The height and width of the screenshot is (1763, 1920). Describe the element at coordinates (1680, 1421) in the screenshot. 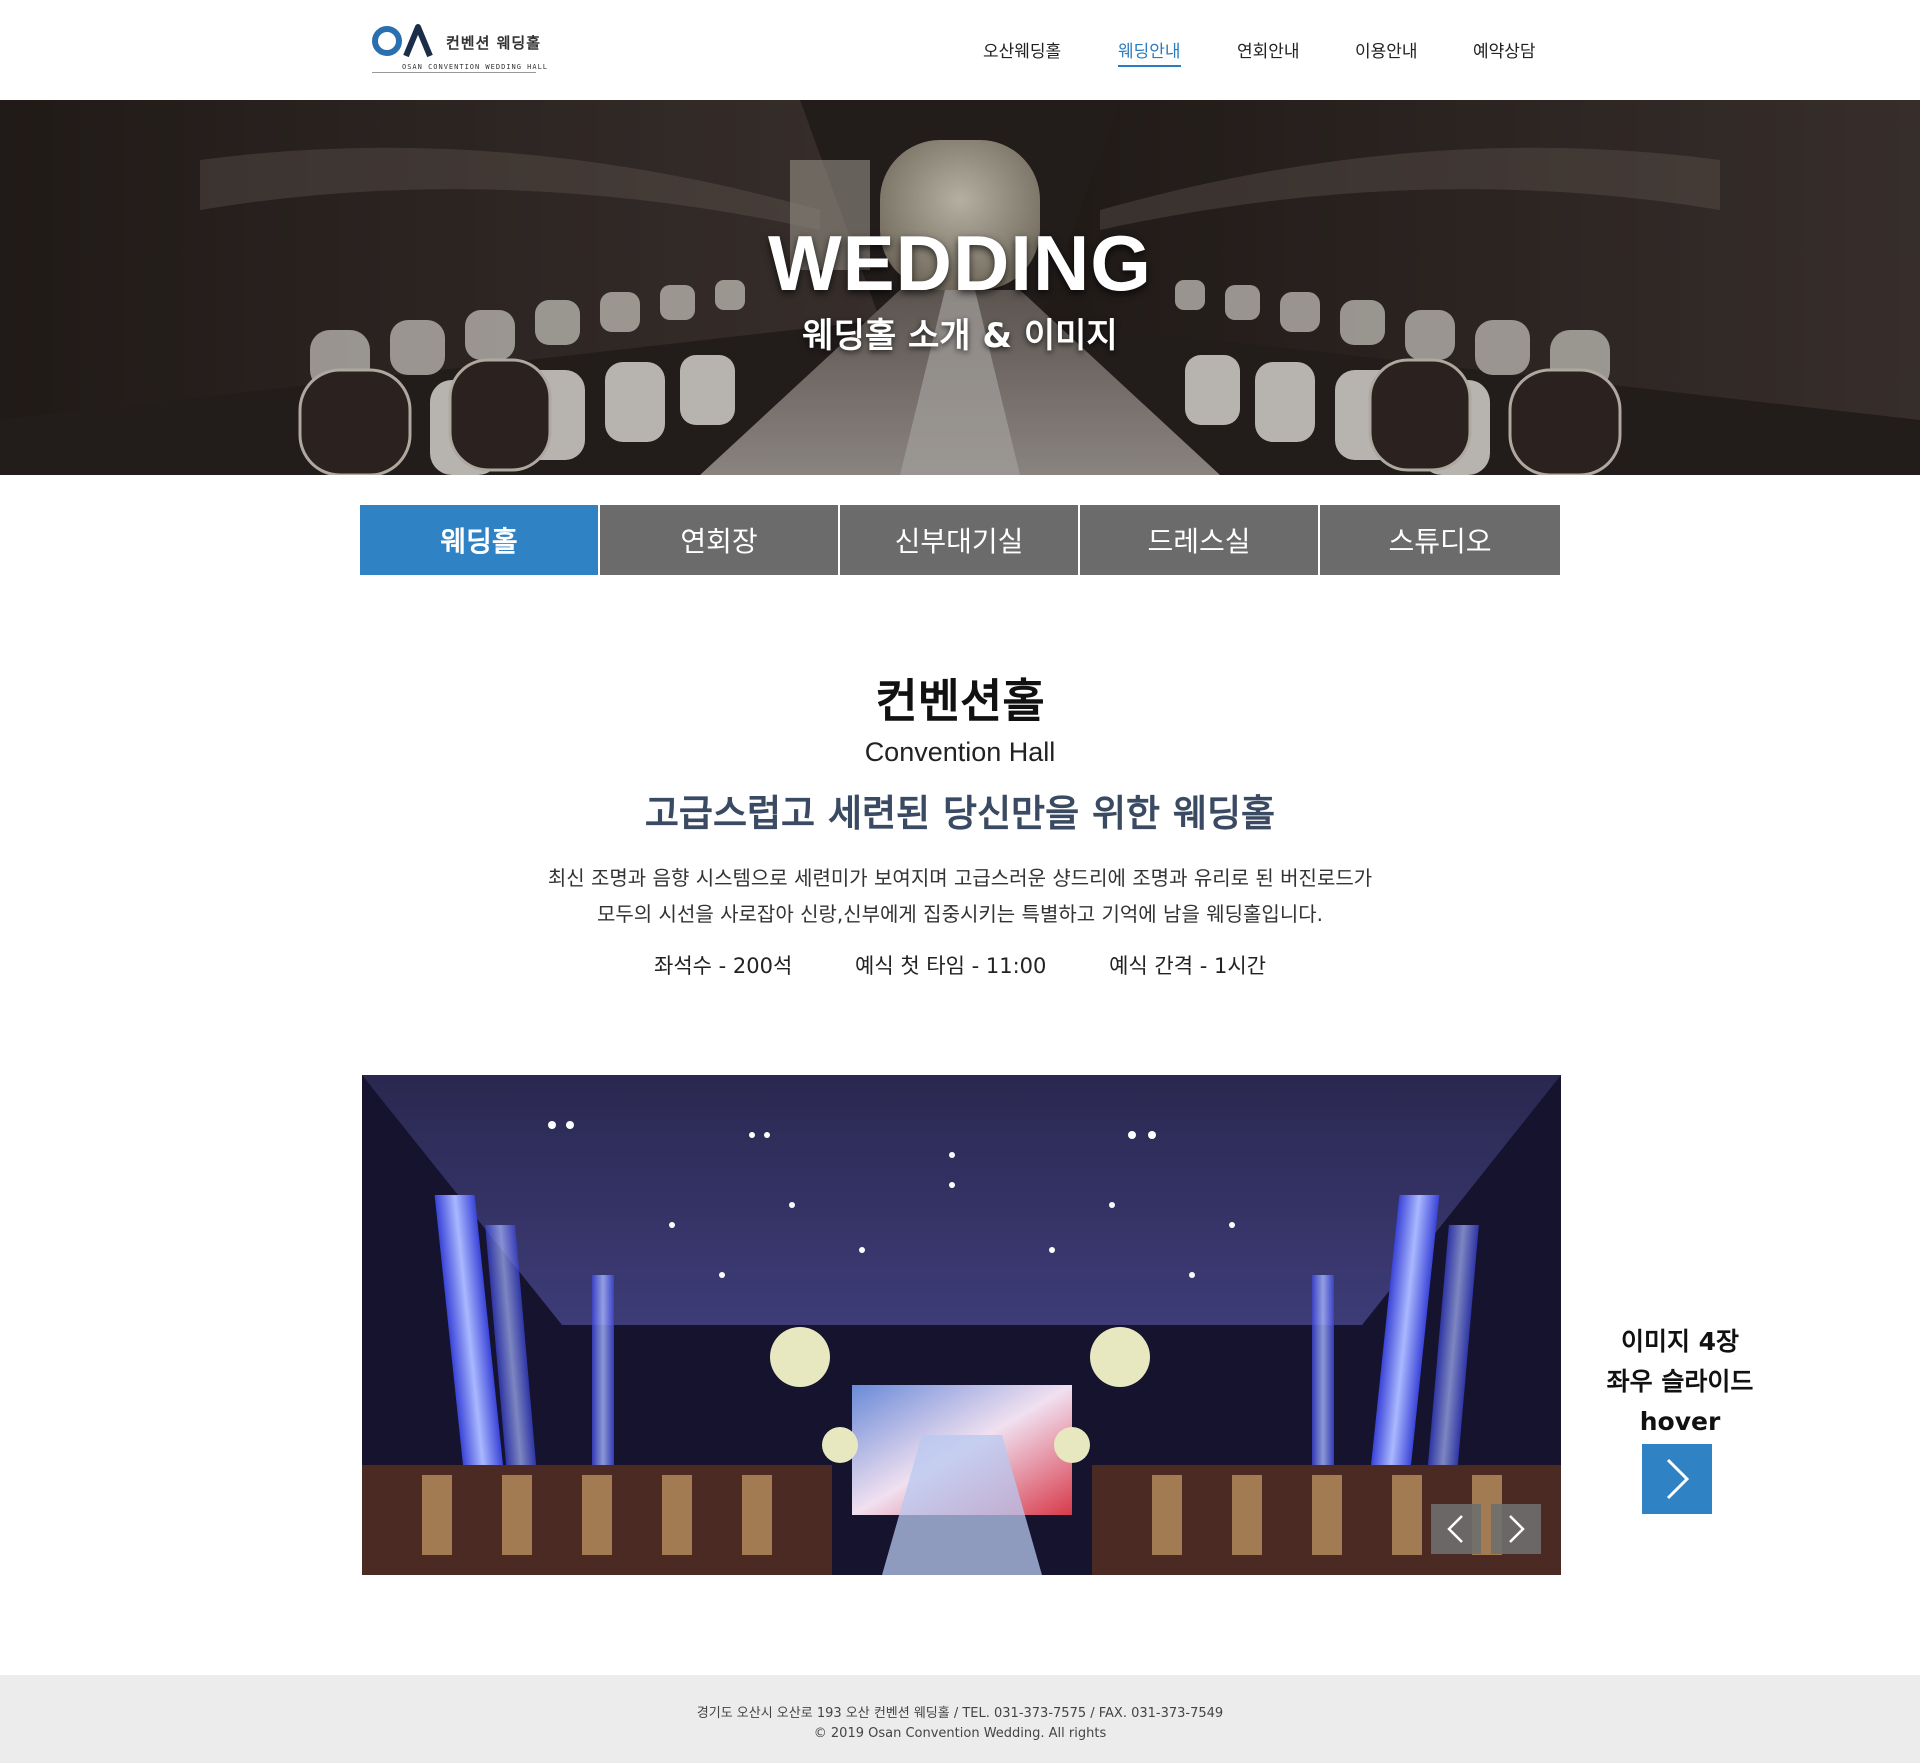

I see `design-note-line-3: hover` at that location.